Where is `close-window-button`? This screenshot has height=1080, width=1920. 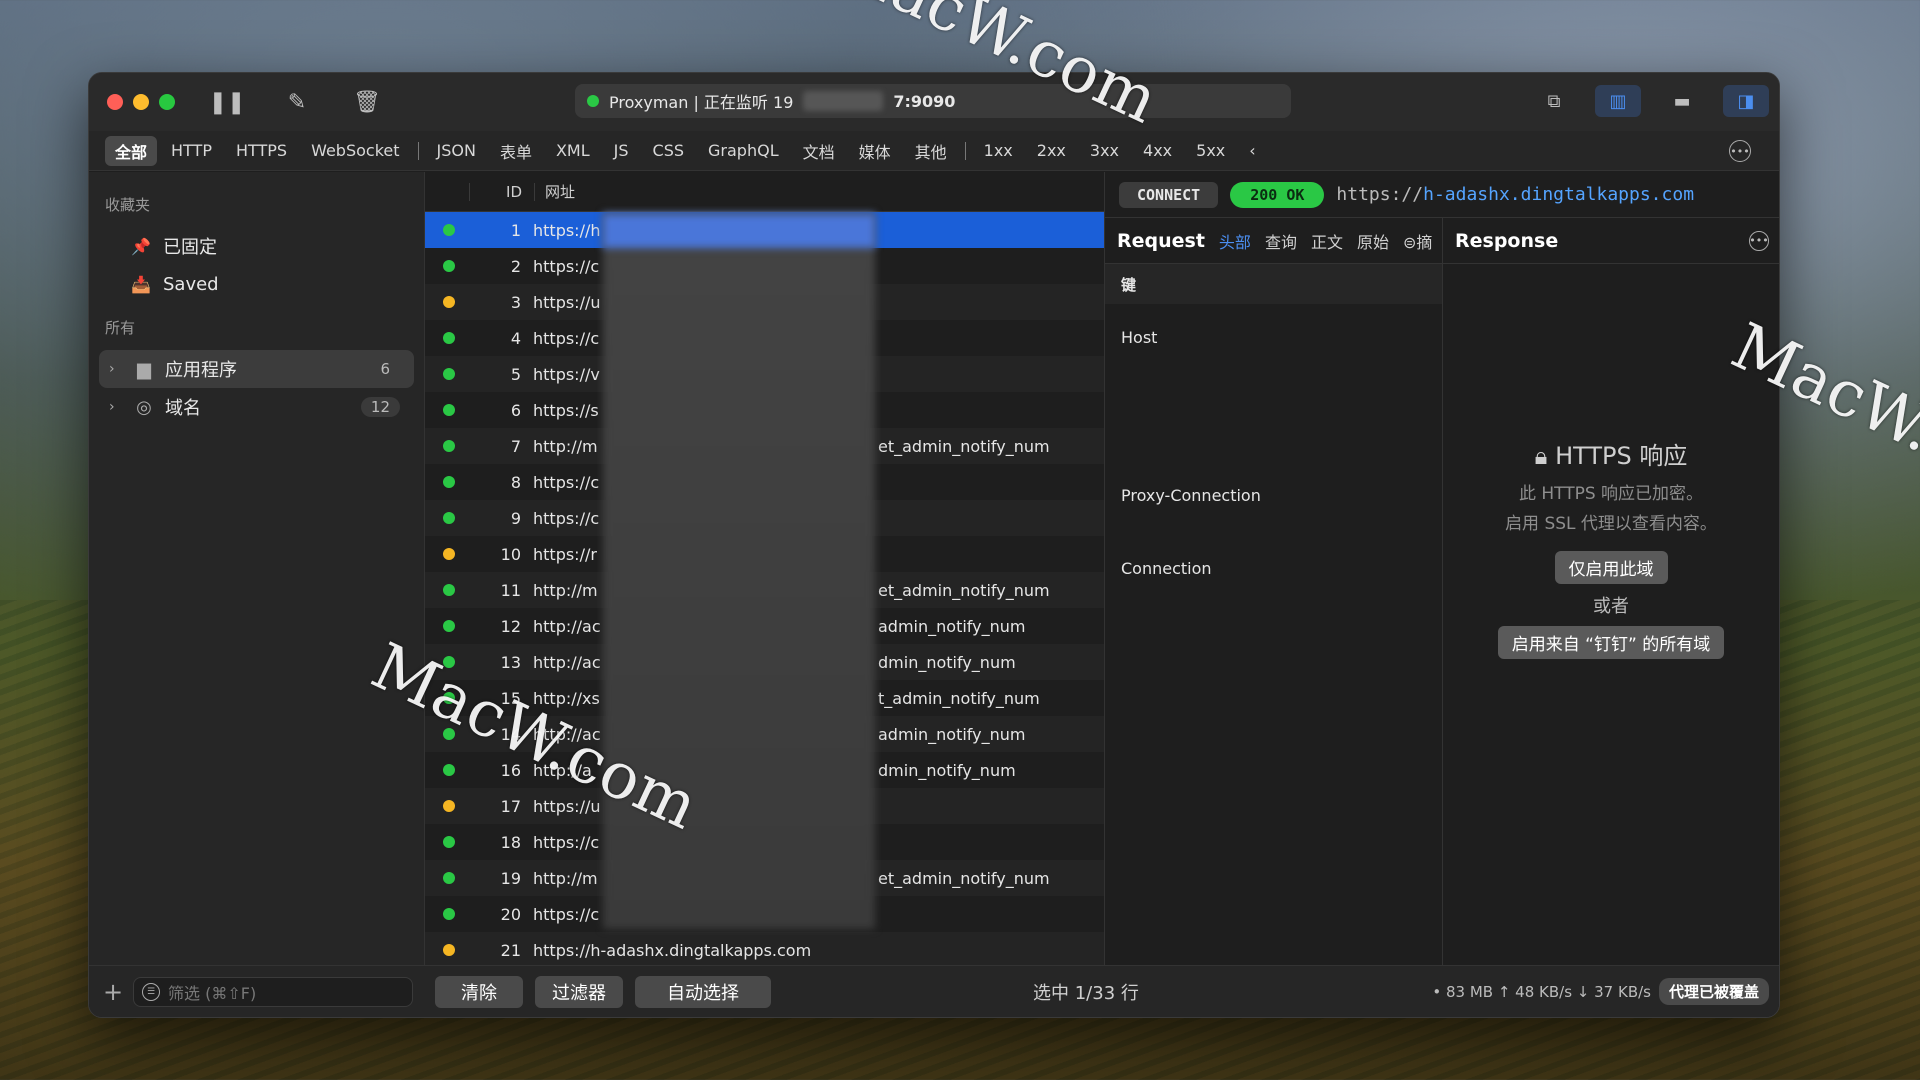
close-window-button is located at coordinates (115, 102).